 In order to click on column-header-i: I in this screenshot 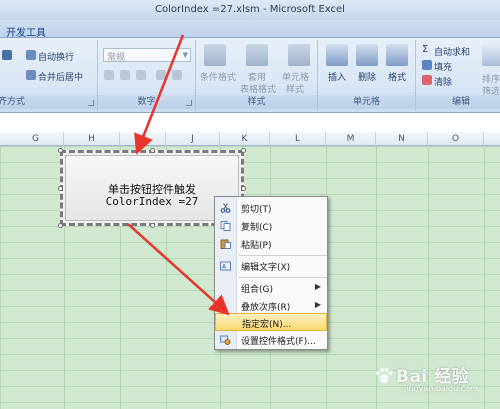, I will do `click(143, 139)`.